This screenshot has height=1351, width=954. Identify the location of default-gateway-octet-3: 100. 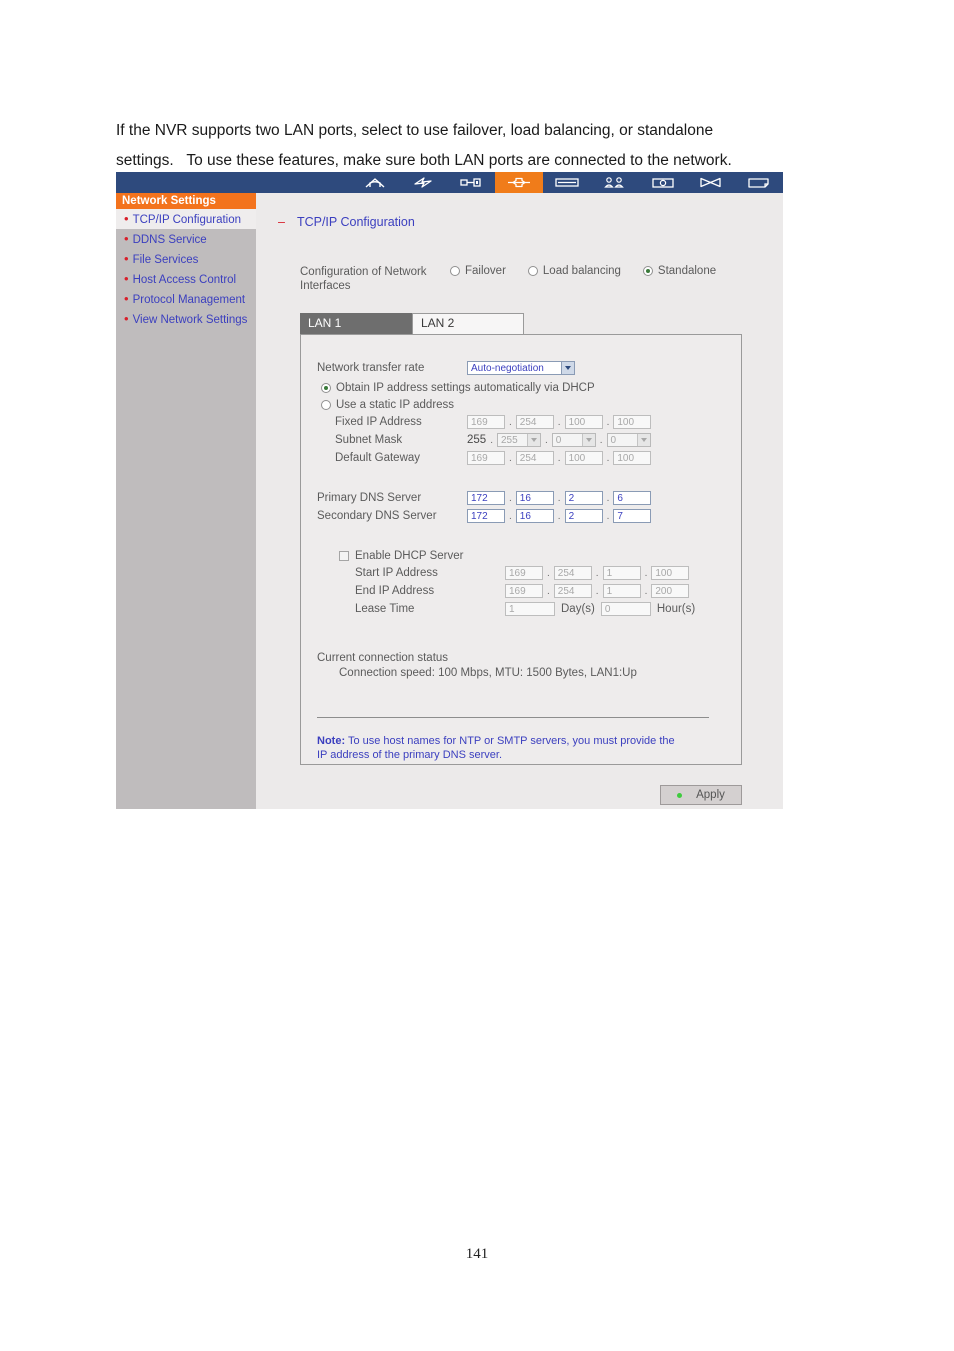
(583, 458).